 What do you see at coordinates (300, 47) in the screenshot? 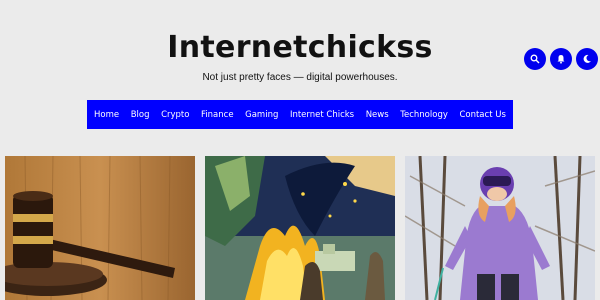
I see `site-title: Internetchickss` at bounding box center [300, 47].